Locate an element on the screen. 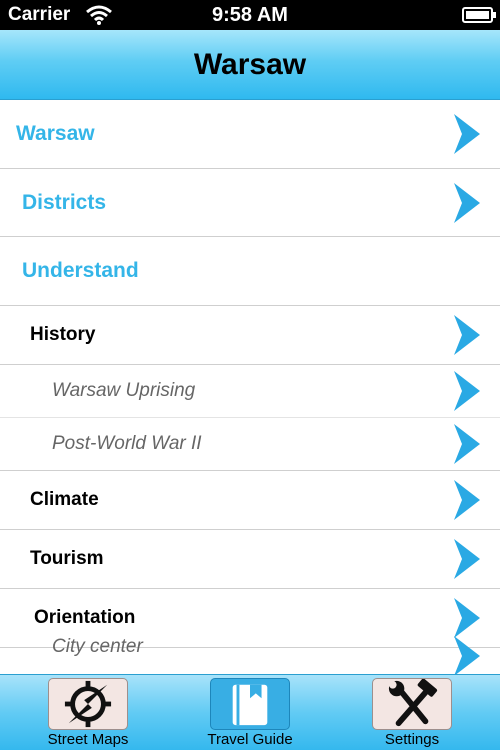  list-item-label: History is located at coordinates (63, 334).